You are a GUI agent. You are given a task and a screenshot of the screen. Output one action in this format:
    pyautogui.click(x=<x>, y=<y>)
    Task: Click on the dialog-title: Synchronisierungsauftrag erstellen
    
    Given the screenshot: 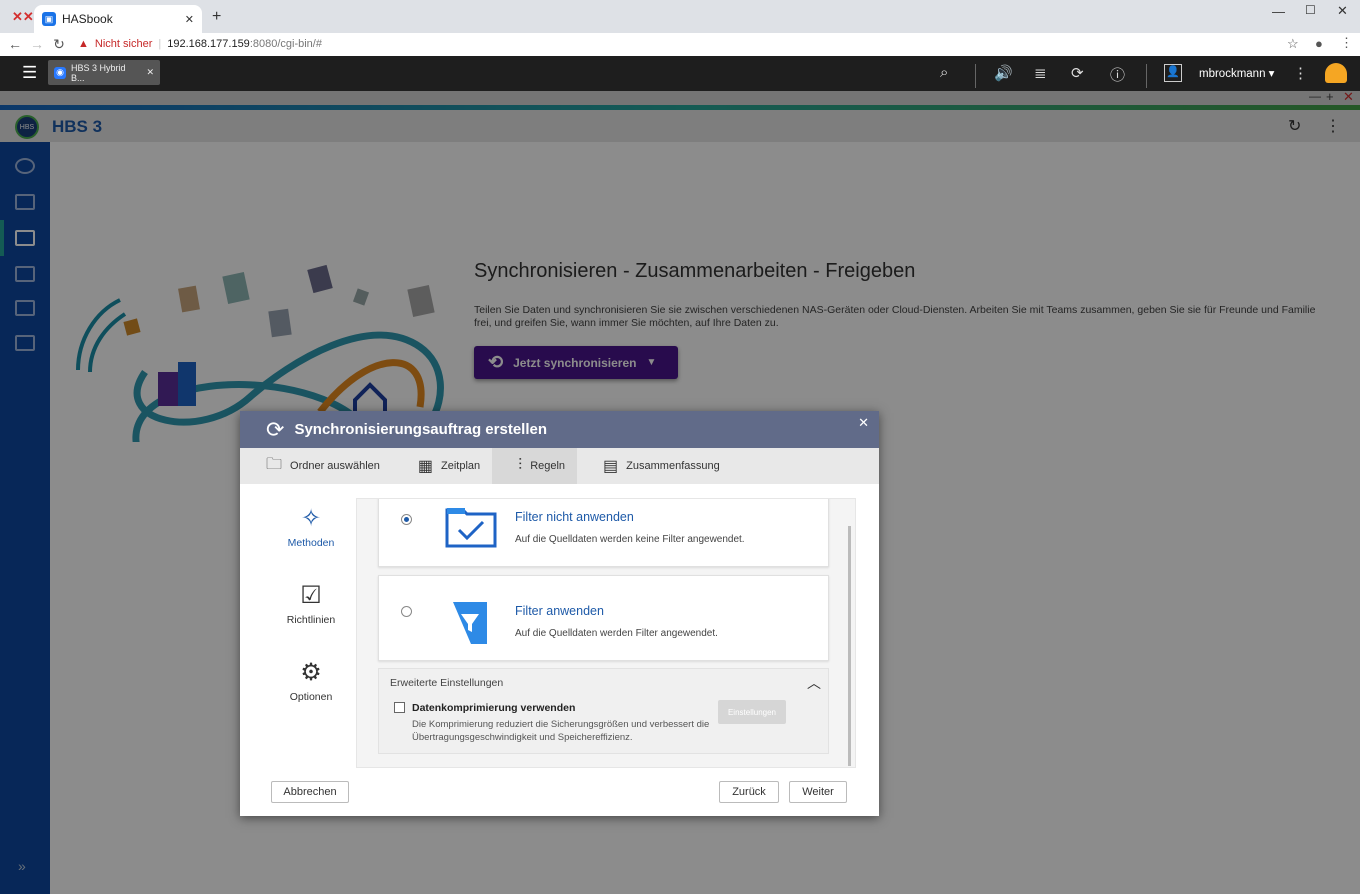 What is the action you would take?
    pyautogui.click(x=421, y=429)
    